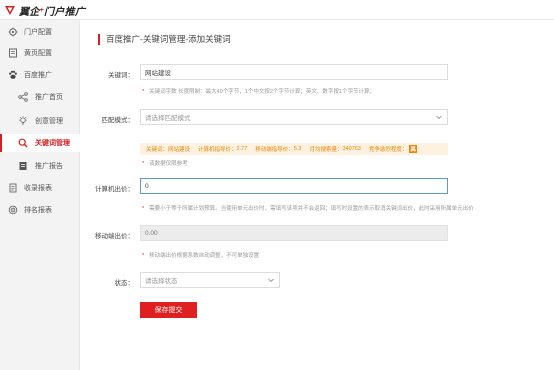  Describe the element at coordinates (49, 121) in the screenshot. I see `sidebar-item-label: 创意管理` at that location.